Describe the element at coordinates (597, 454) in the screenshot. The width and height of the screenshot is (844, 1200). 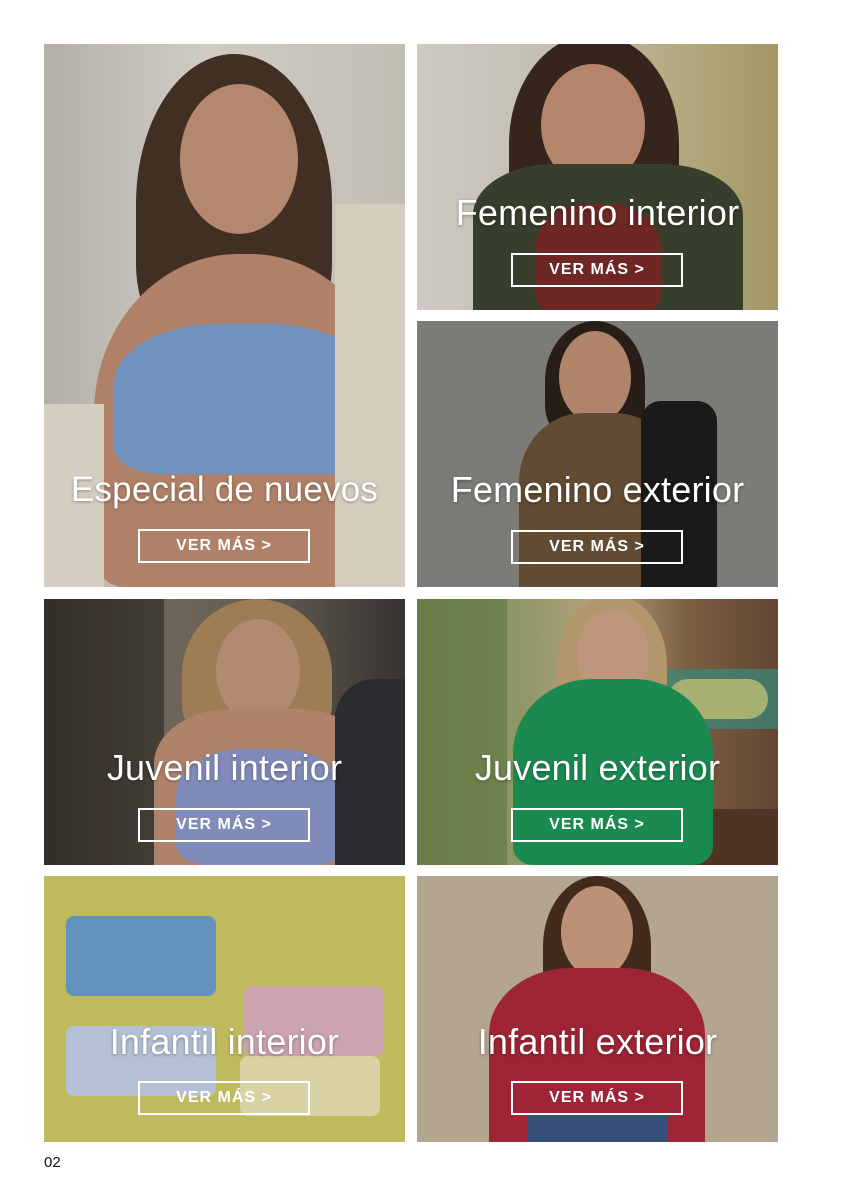
I see `category-tile-femenino-exterior: Femenino exterior VER MÁS >` at that location.